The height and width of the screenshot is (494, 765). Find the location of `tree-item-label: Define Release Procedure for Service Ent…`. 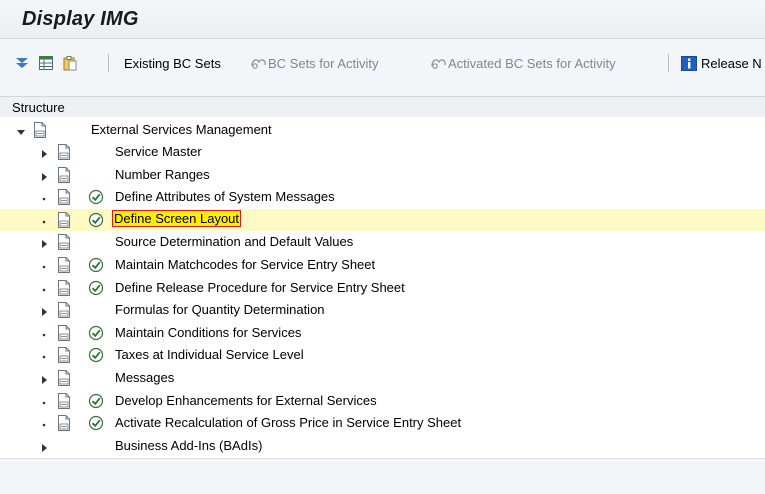

tree-item-label: Define Release Procedure for Service Ent… is located at coordinates (260, 287).